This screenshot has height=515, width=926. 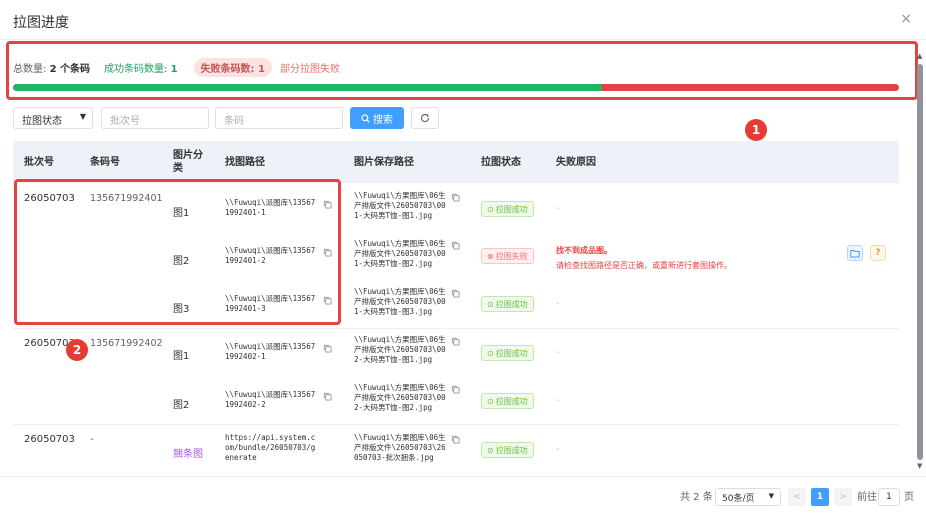 What do you see at coordinates (456, 162) in the screenshot?
I see `table-header: 批次号 条码号 图片分类 找图路径 图片保存路径 拉图状态 失败原因` at bounding box center [456, 162].